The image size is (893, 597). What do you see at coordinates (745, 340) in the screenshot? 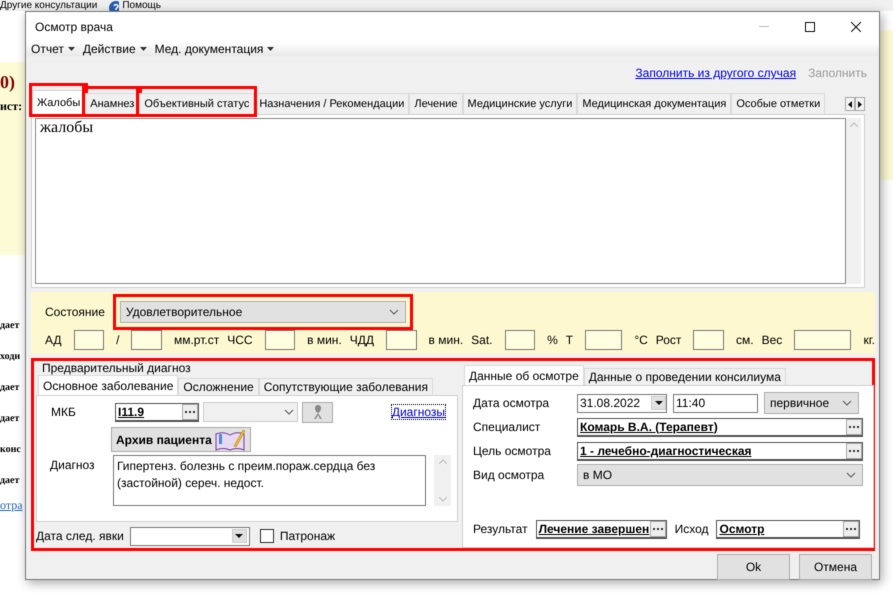
I see `field-label: см.` at bounding box center [745, 340].